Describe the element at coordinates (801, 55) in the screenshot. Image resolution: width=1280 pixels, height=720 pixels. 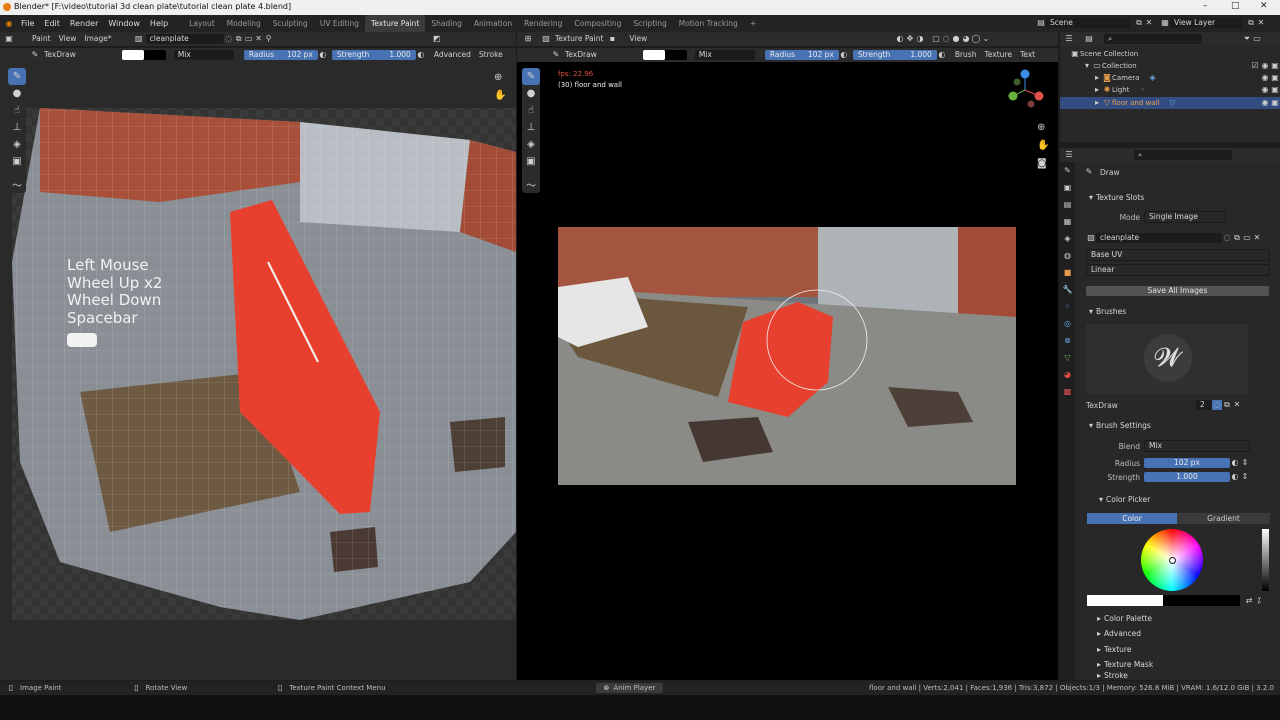
I see `viewport-radius-slider: Radius 102 px` at that location.